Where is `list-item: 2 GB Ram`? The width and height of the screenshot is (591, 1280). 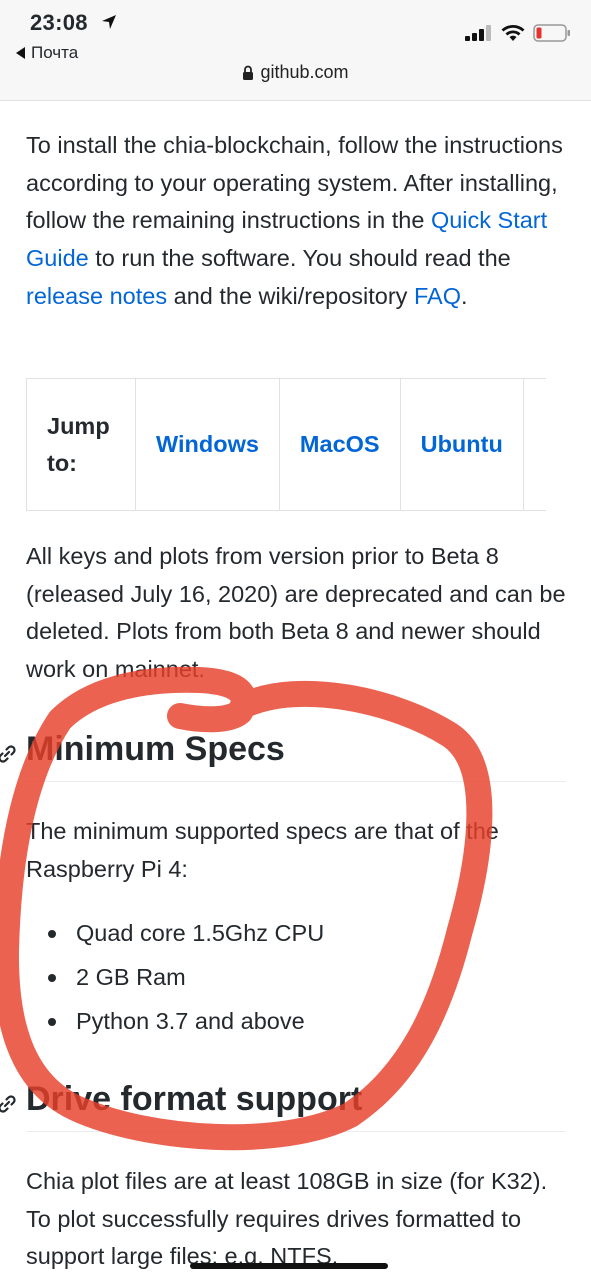 list-item: 2 GB Ram is located at coordinates (175, 981).